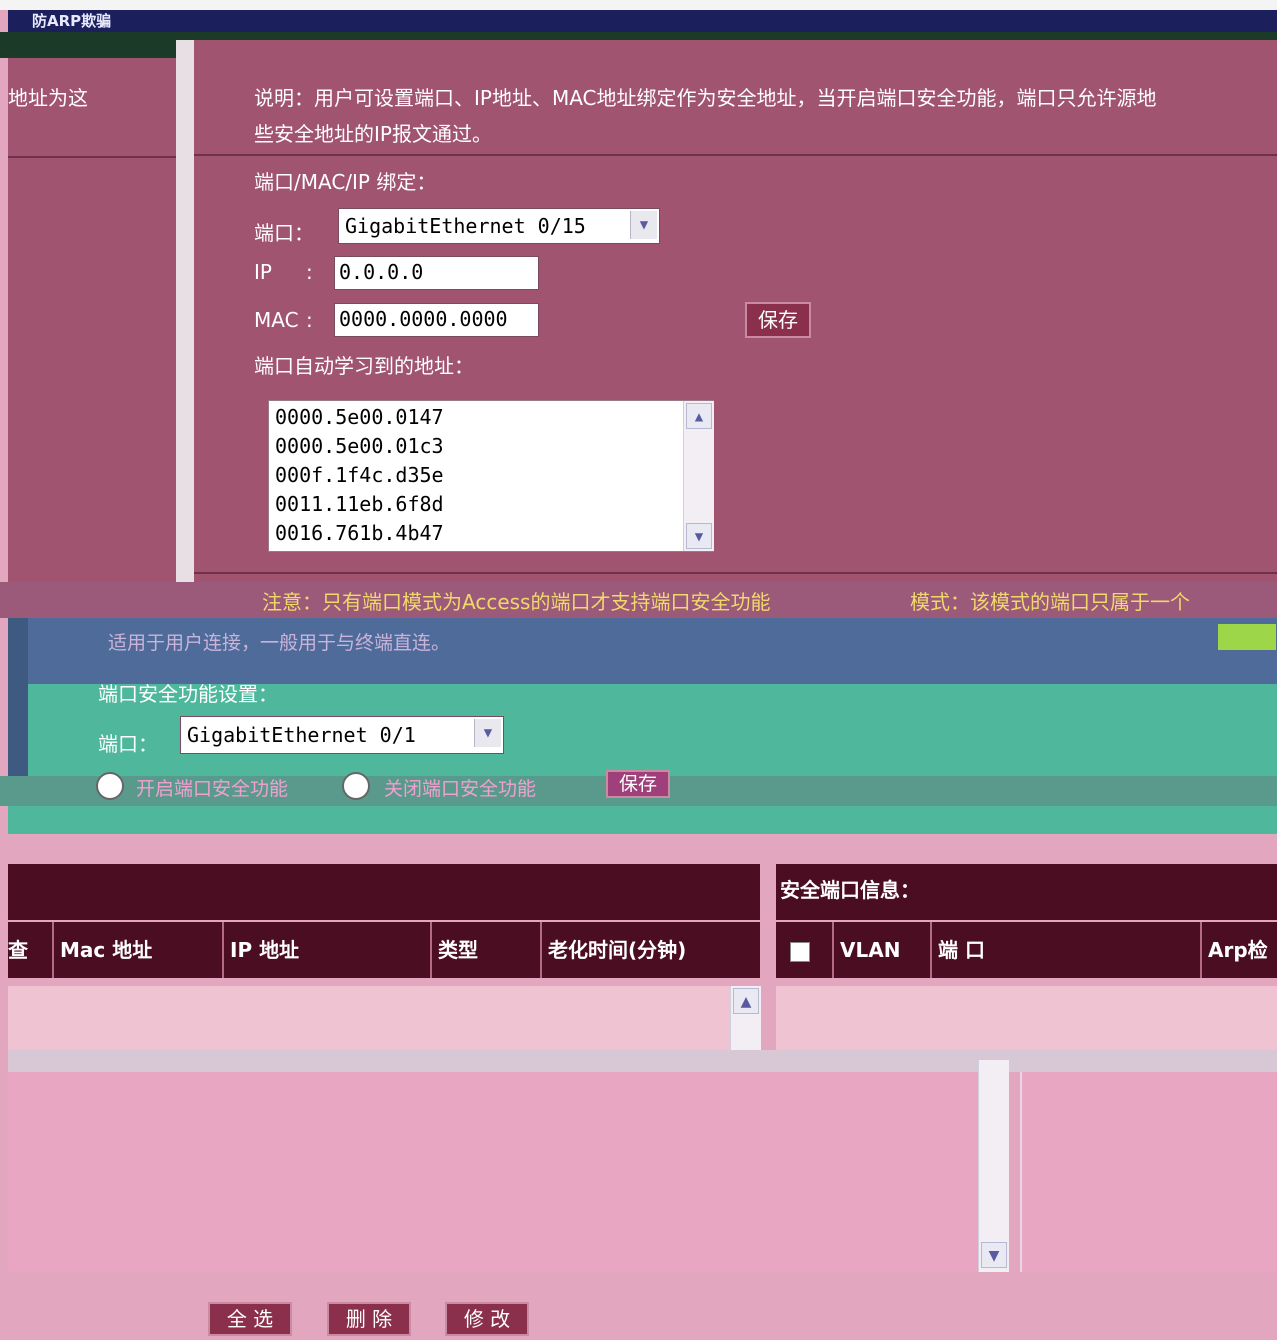 The width and height of the screenshot is (1277, 1340). What do you see at coordinates (92, 332) in the screenshot?
I see `left-panel: 地址为这` at bounding box center [92, 332].